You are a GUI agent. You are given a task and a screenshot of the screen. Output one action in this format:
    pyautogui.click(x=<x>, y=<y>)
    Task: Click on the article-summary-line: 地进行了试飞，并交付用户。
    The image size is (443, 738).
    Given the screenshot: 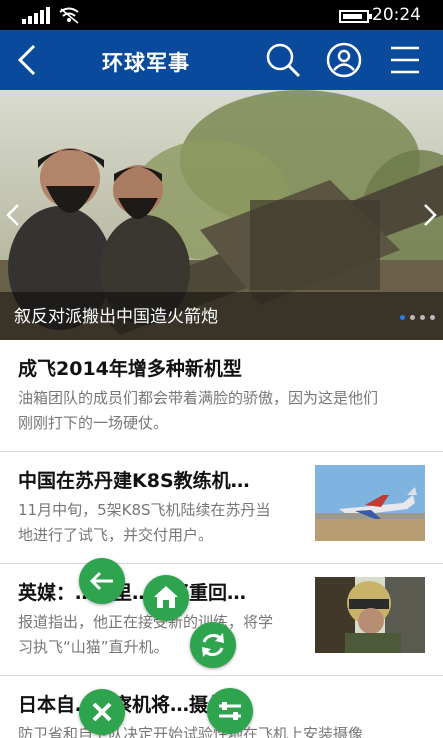 What is the action you would take?
    pyautogui.click(x=116, y=535)
    